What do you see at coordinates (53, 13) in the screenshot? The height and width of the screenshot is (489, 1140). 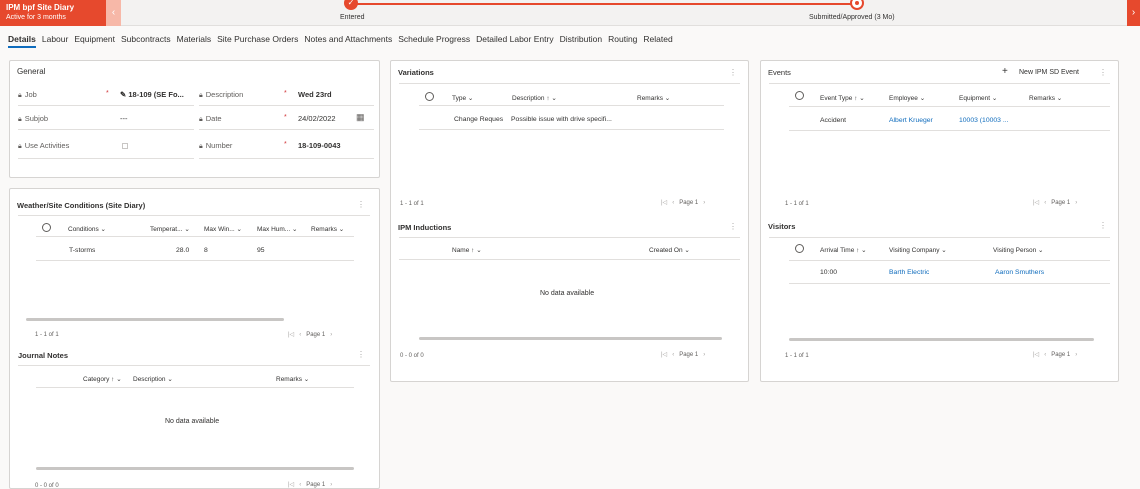 I see `bpf-header: IPM bpf Site Diary Active for 3 months` at bounding box center [53, 13].